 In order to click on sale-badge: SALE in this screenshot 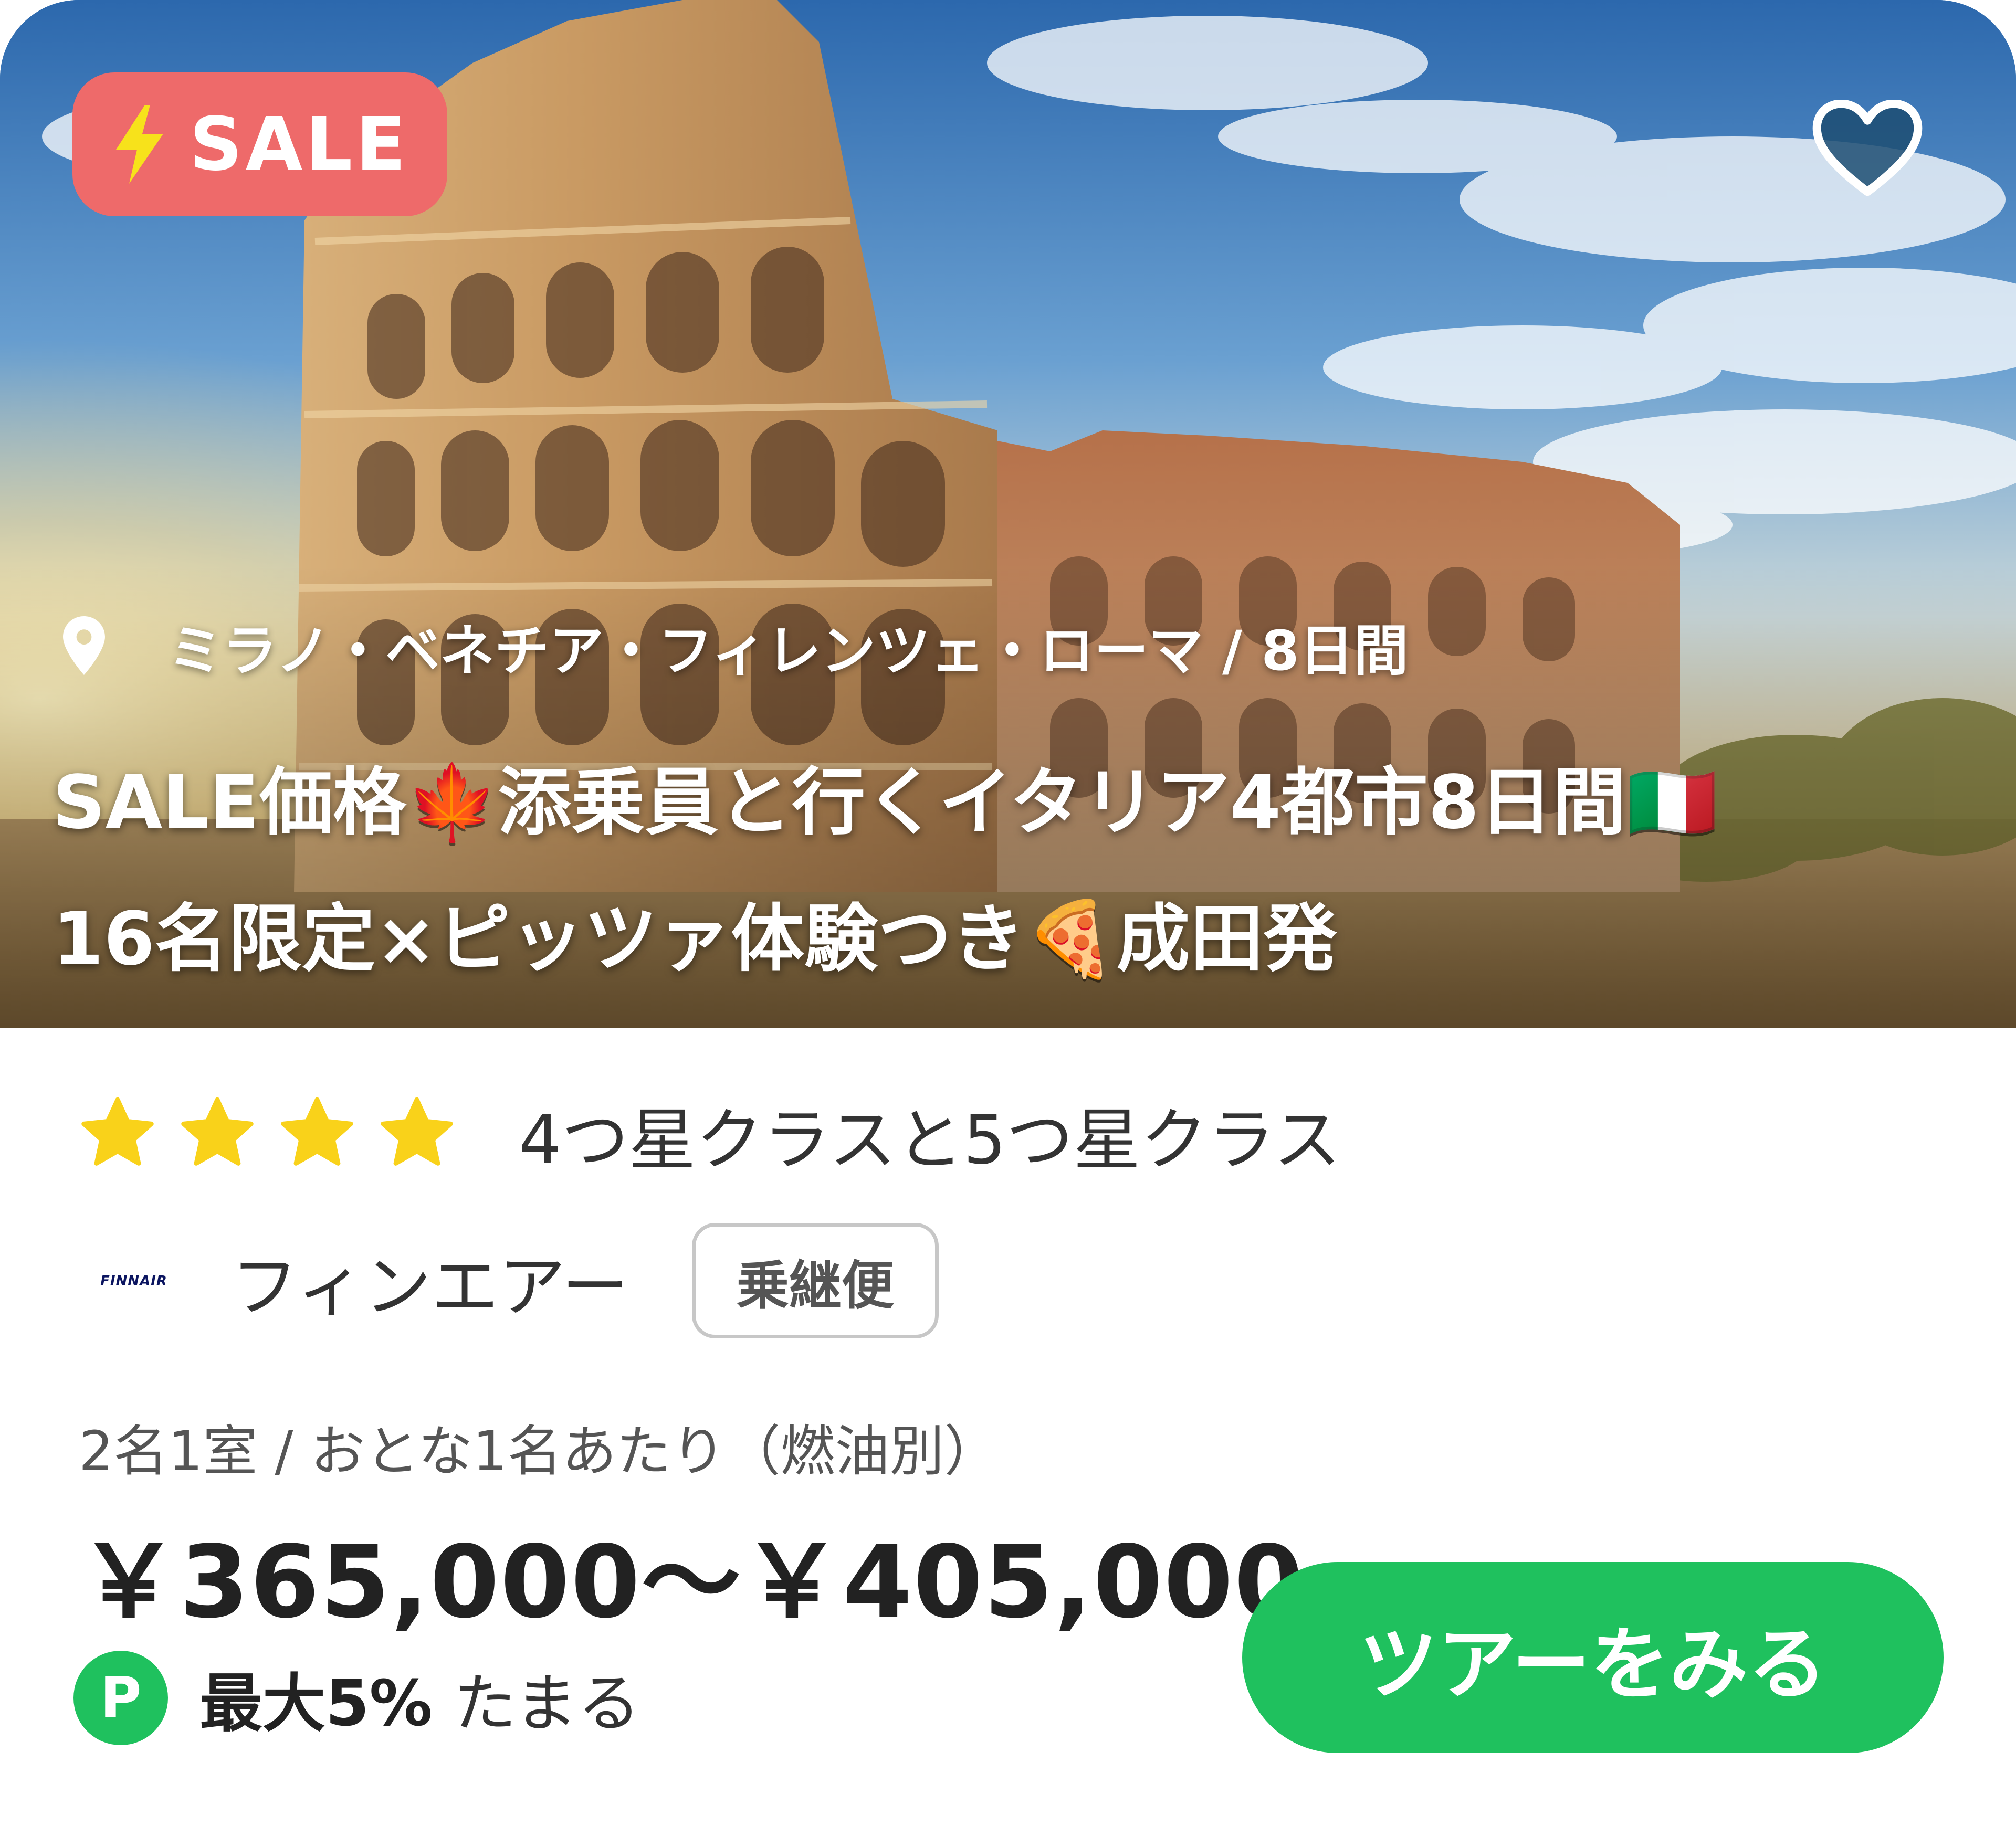, I will do `click(259, 144)`.